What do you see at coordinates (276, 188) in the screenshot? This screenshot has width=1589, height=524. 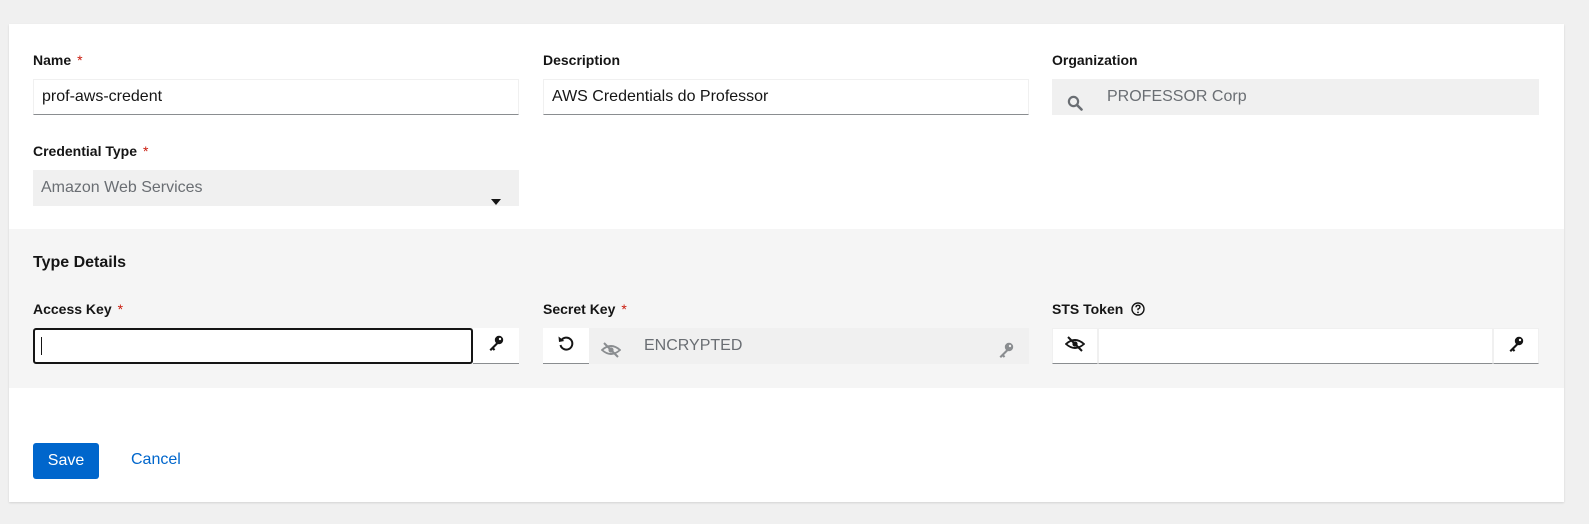 I see `credential-type-select: Amazon Web Services` at bounding box center [276, 188].